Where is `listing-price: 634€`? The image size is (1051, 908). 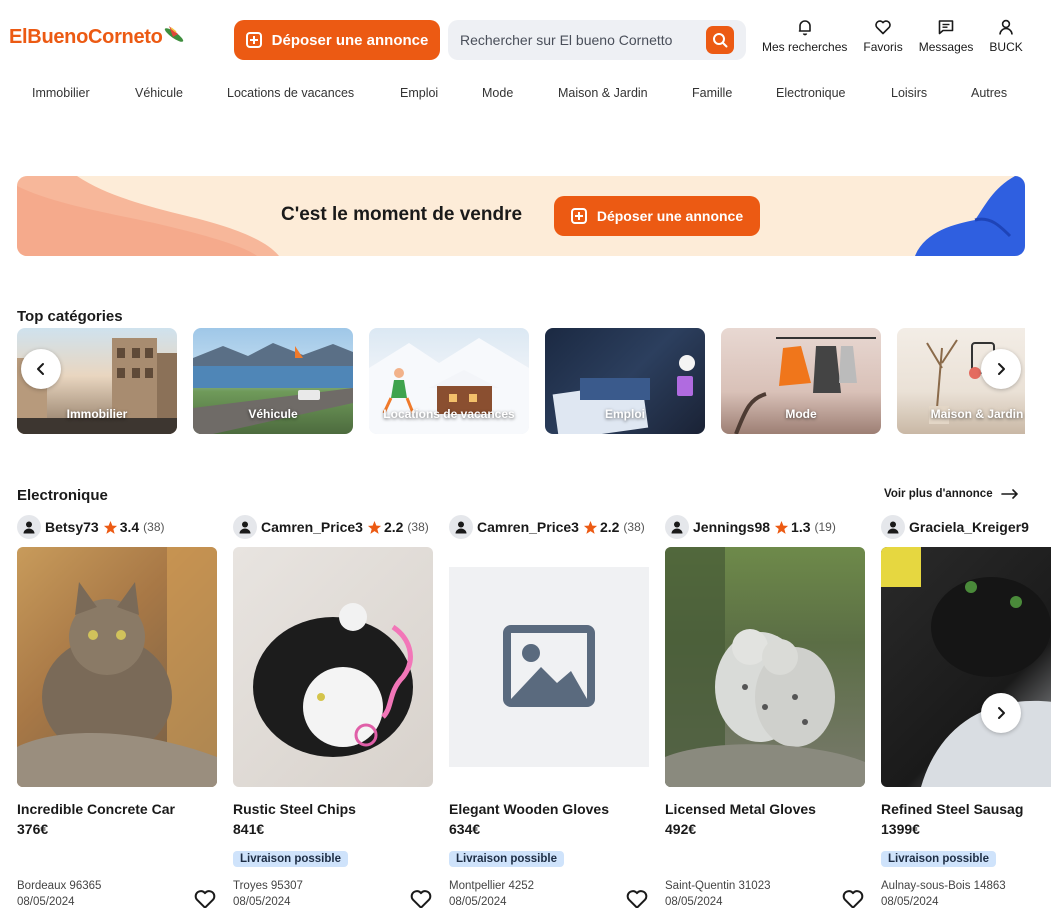 listing-price: 634€ is located at coordinates (465, 829).